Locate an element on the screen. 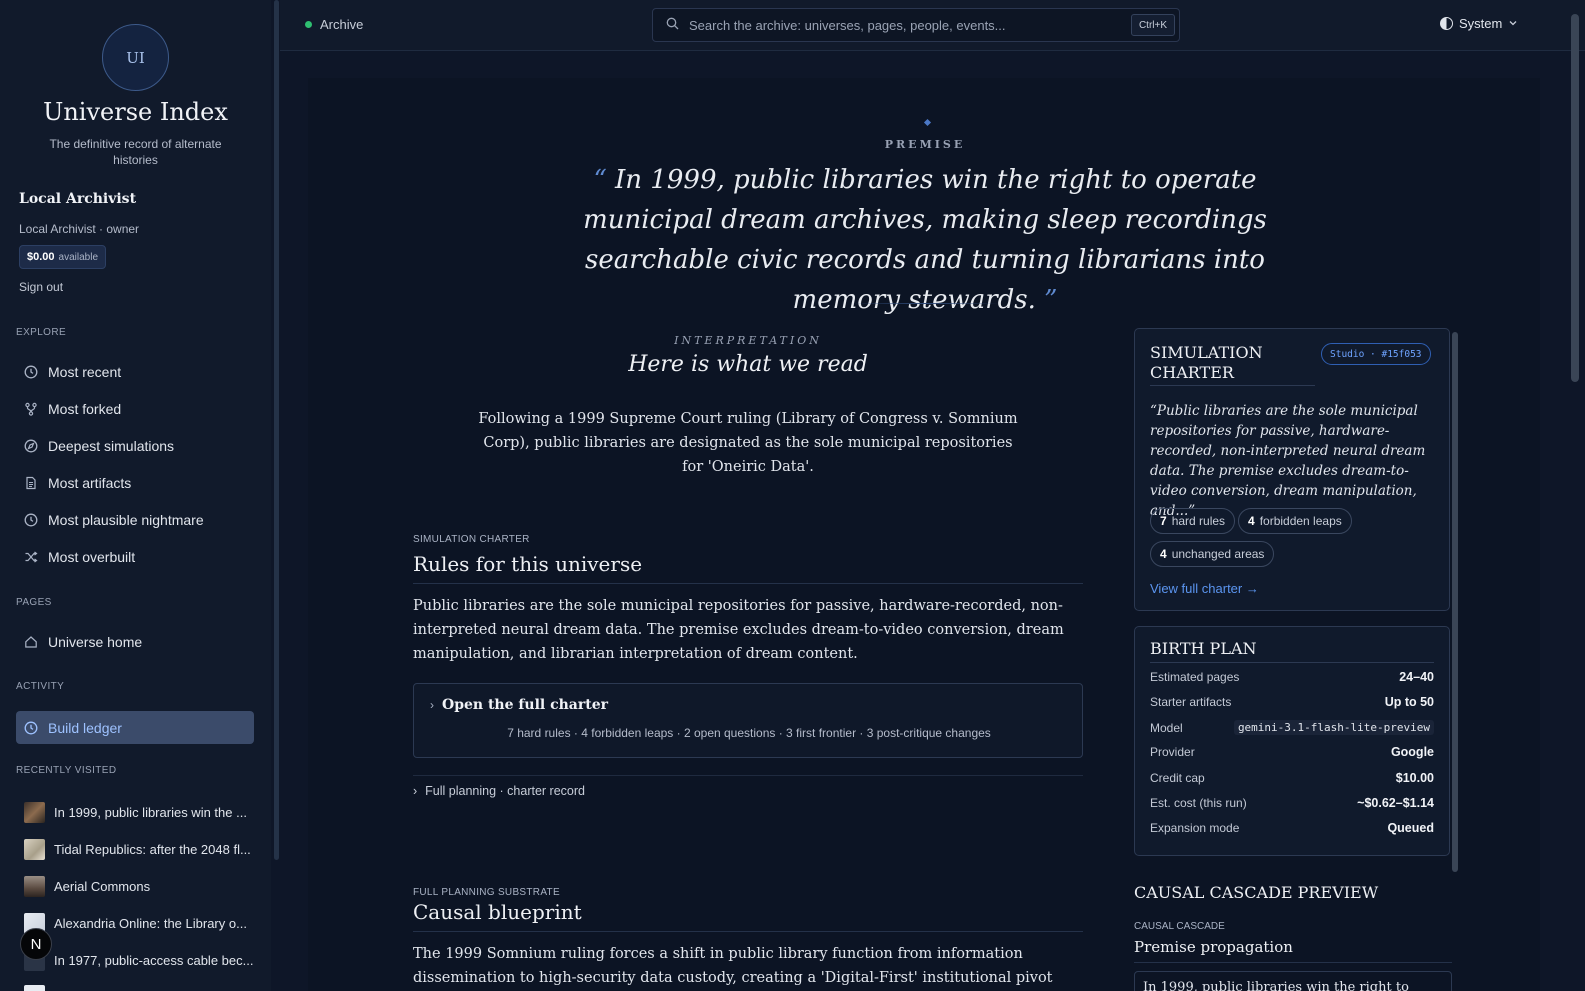 The height and width of the screenshot is (991, 1585). cascade-kicker: CAUSAL CASCADE is located at coordinates (1179, 926).